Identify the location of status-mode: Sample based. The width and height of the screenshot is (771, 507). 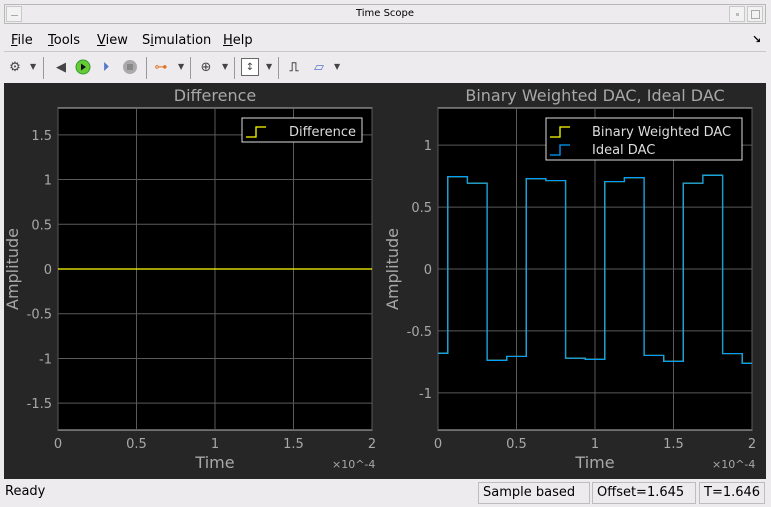
(534, 493).